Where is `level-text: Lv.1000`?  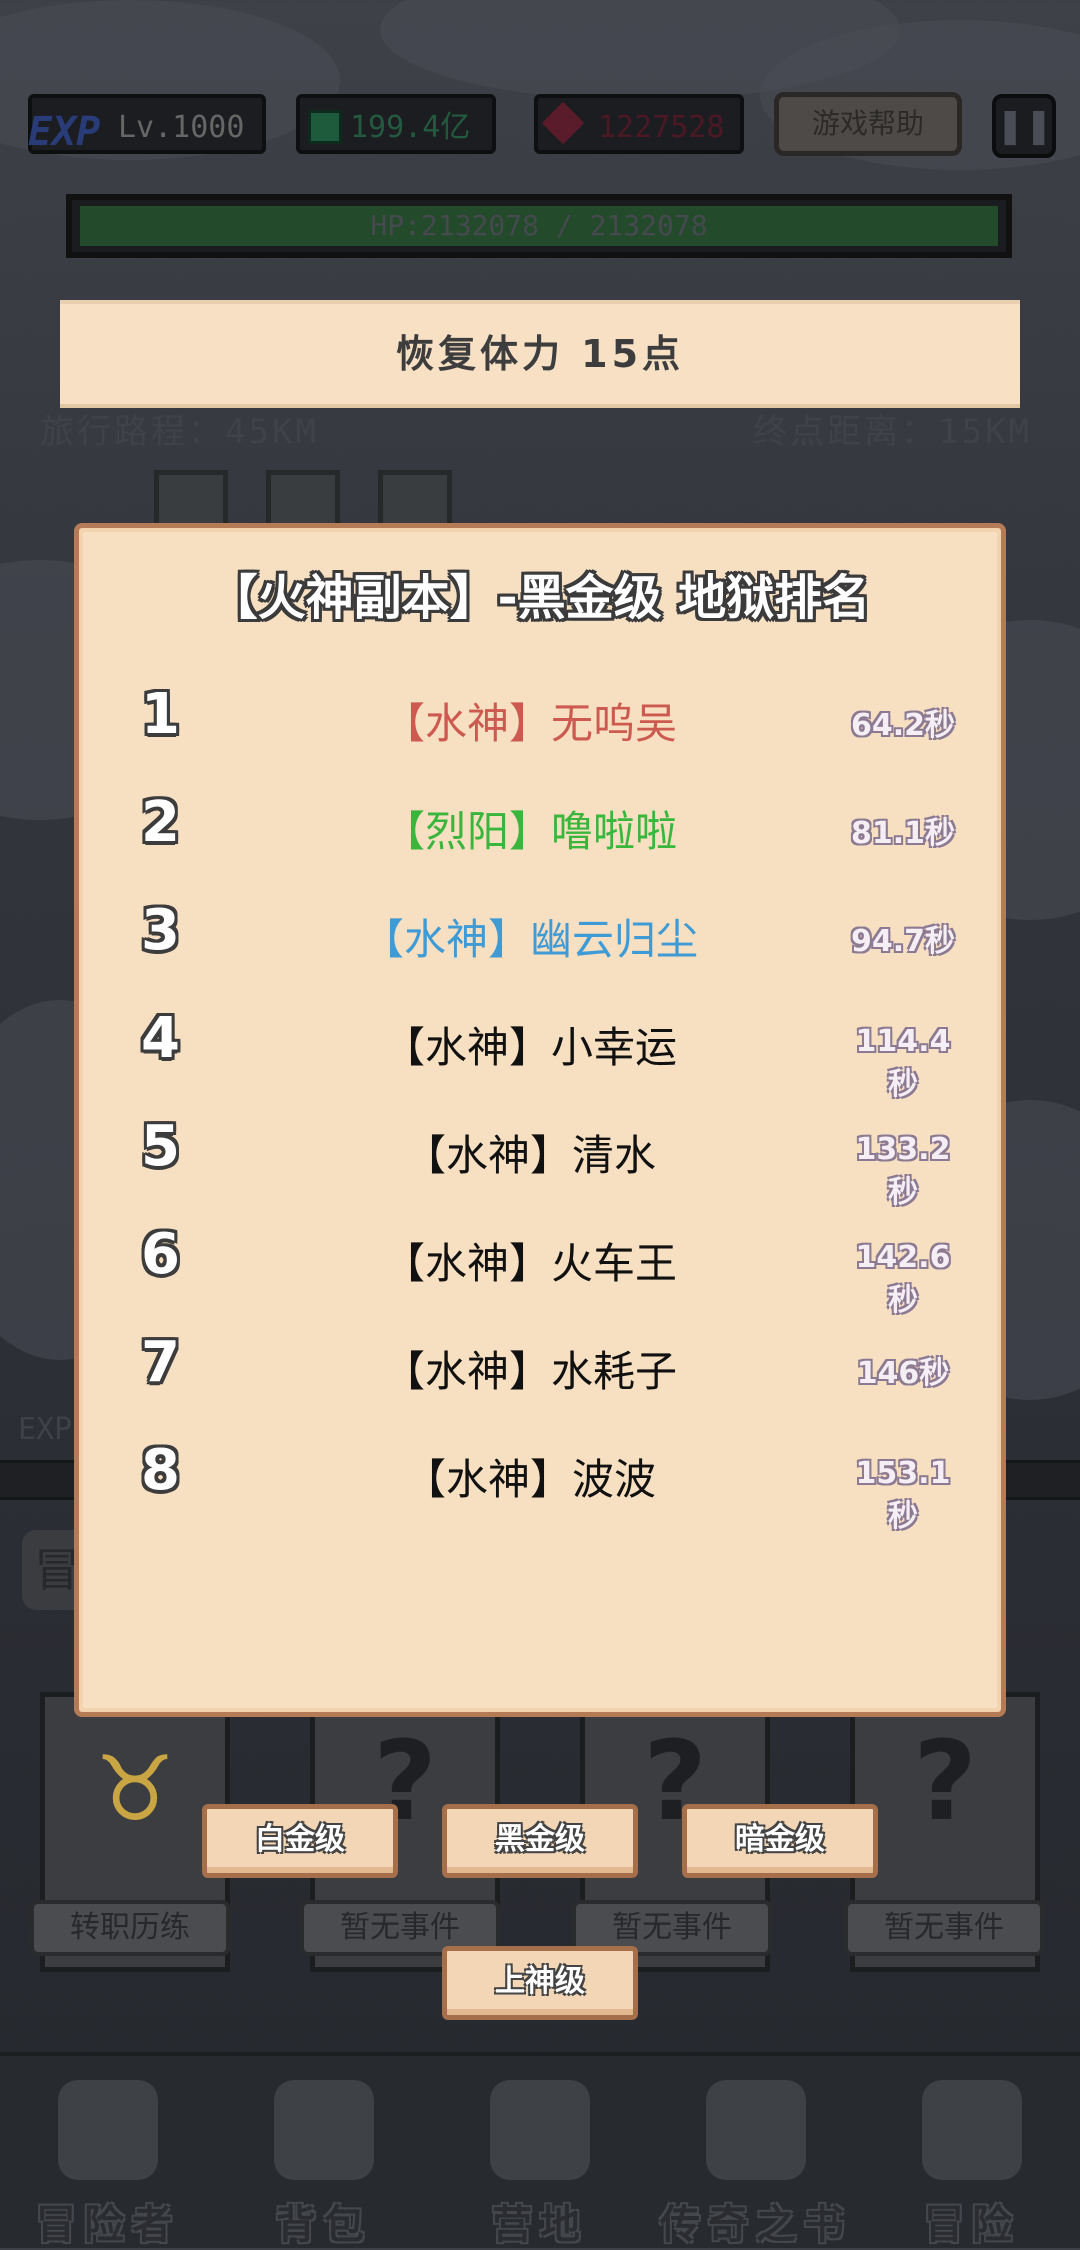 level-text: Lv.1000 is located at coordinates (181, 127).